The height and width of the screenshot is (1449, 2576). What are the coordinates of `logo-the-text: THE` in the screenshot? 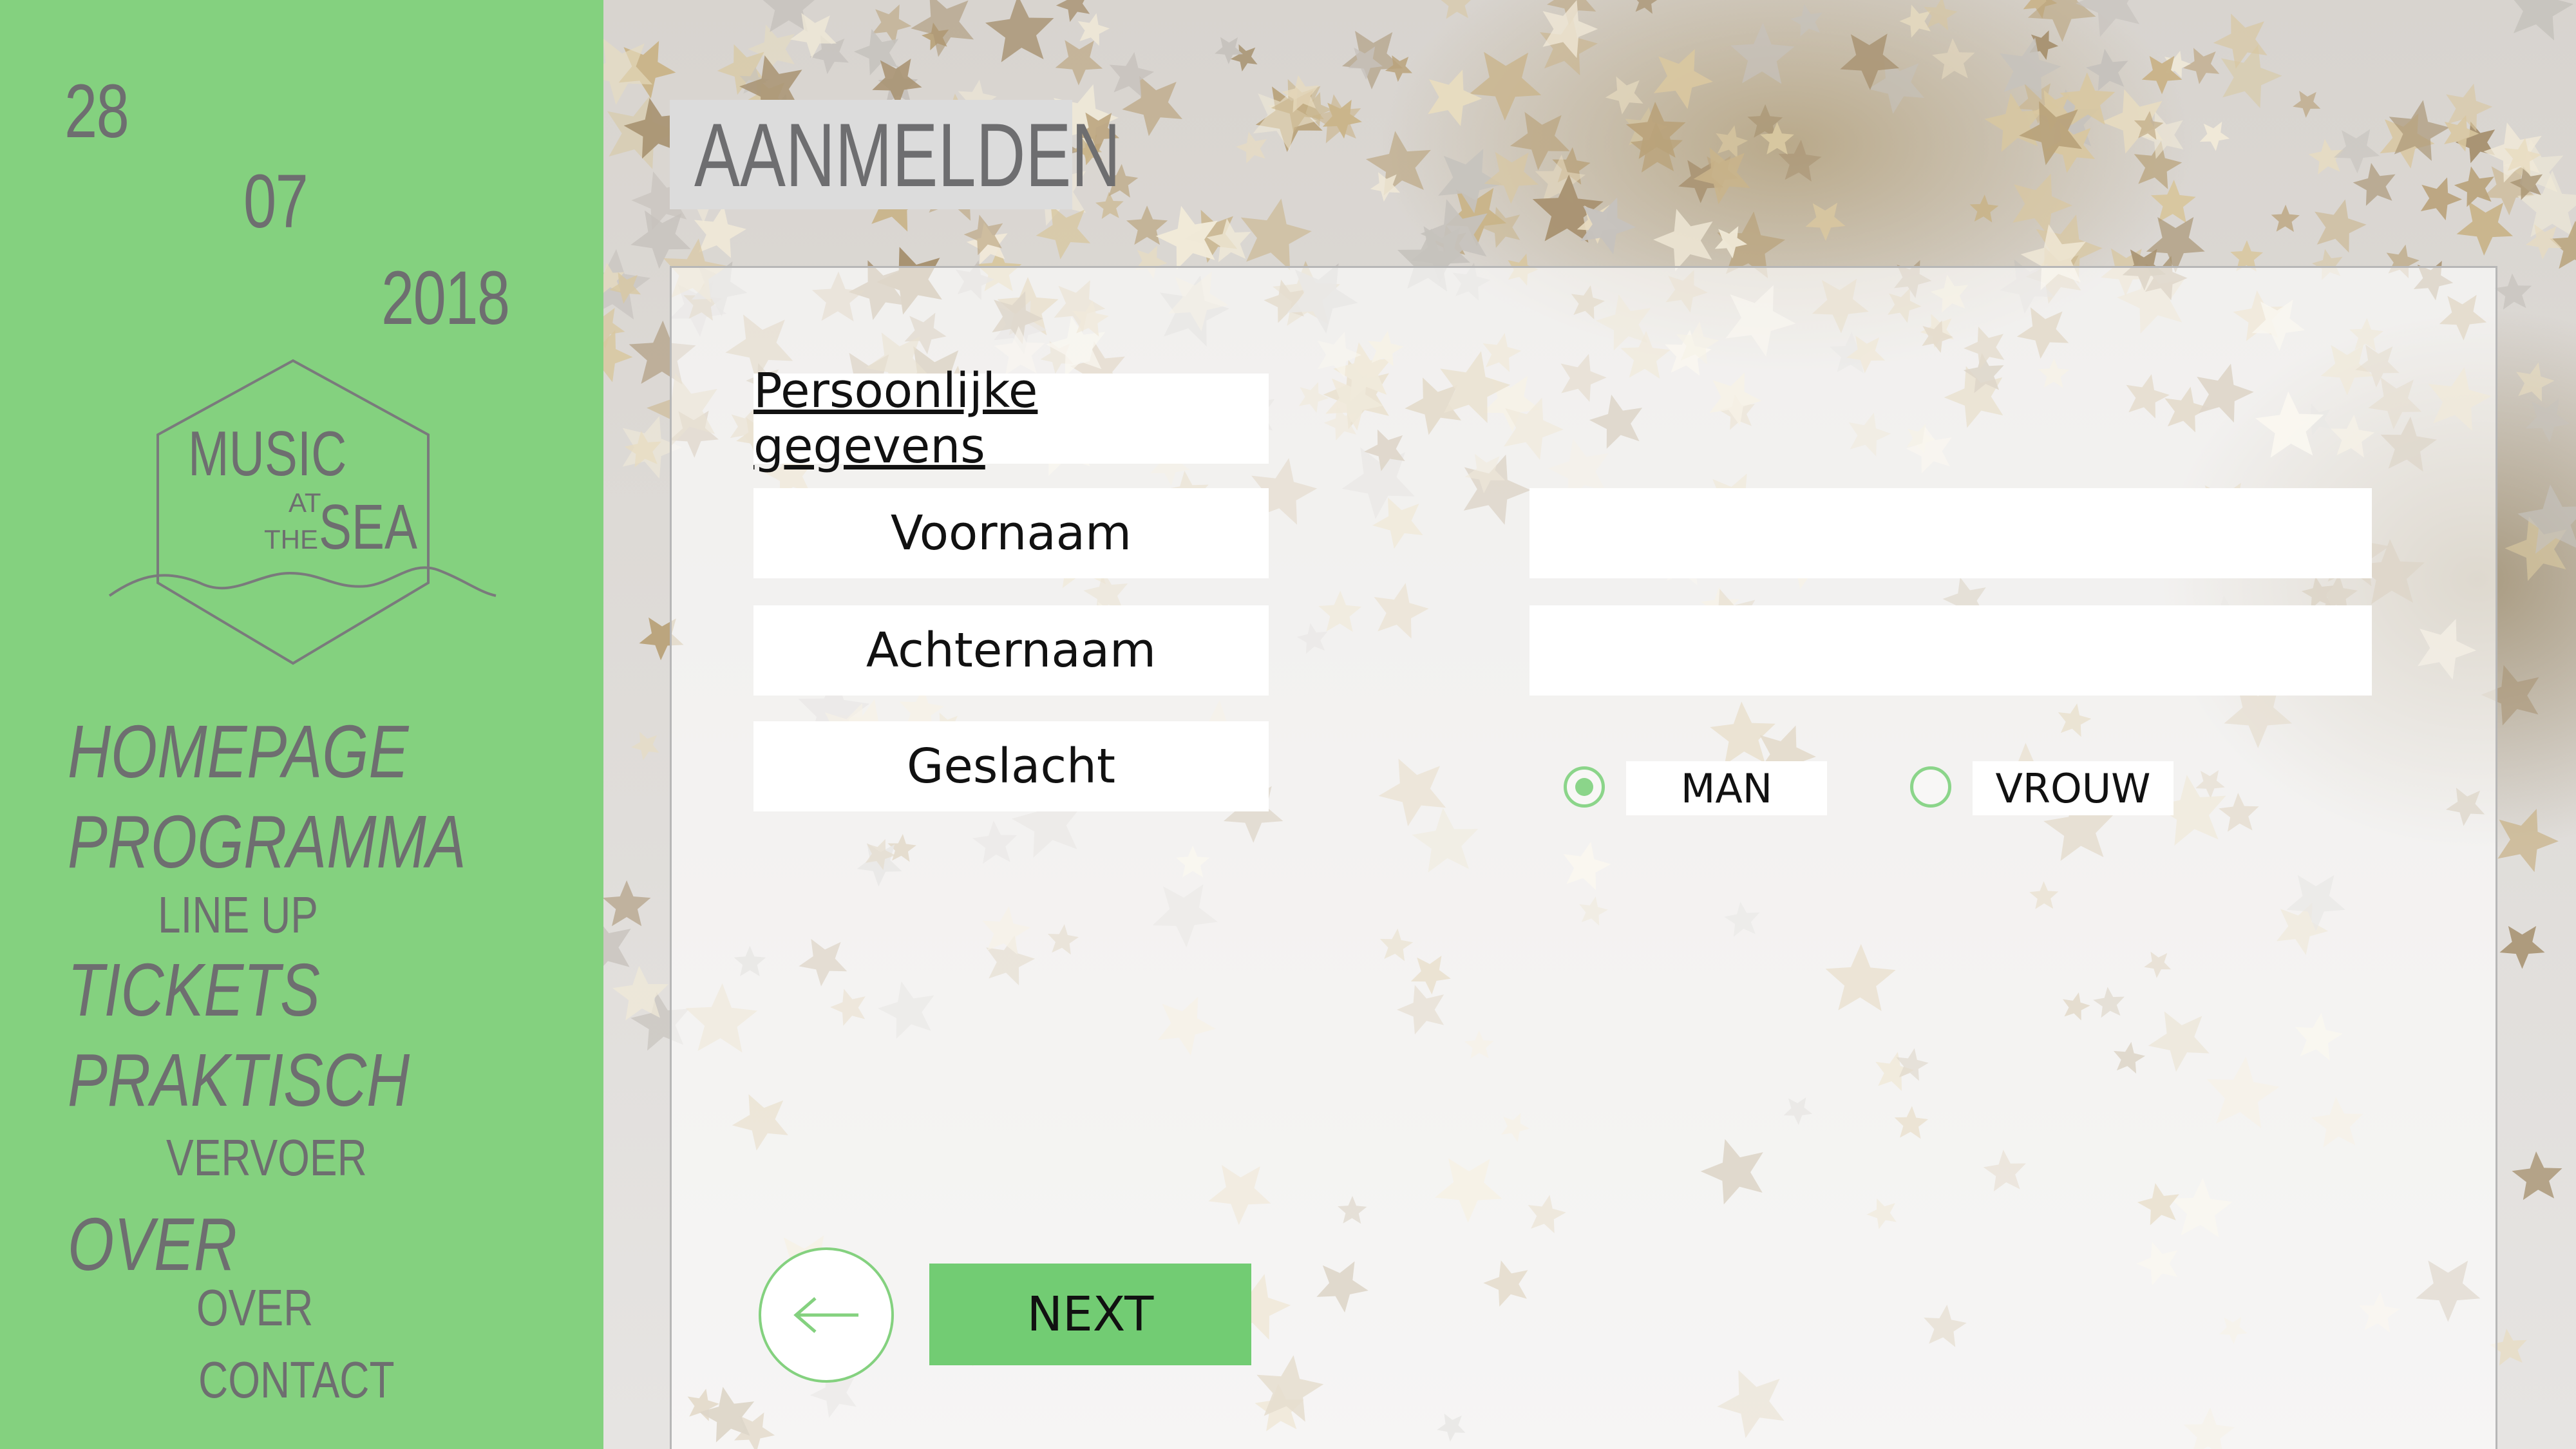 It's located at (291, 539).